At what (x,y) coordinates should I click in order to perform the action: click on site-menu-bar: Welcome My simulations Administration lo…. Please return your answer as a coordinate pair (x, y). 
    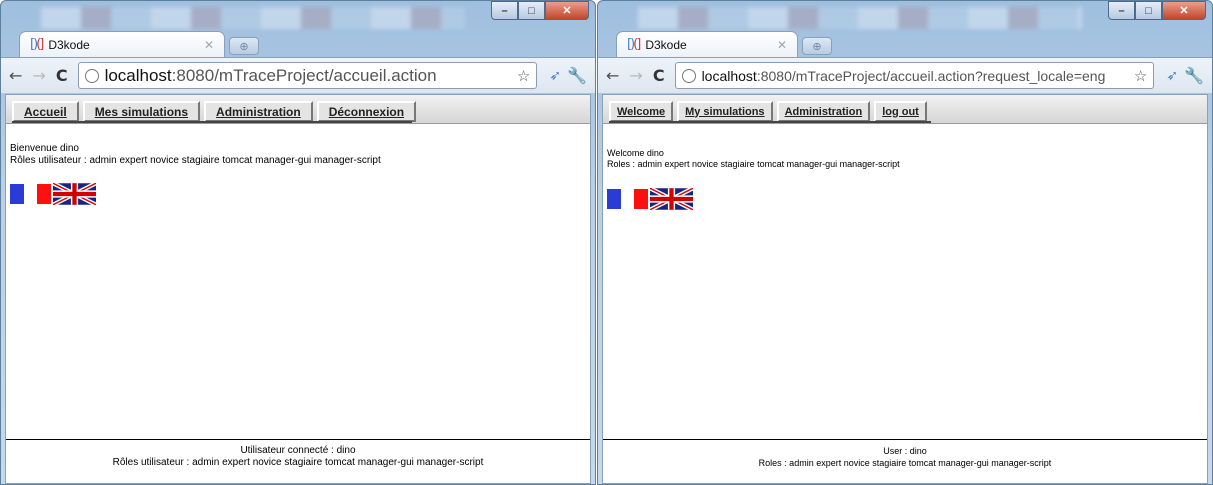
    Looking at the image, I should click on (905, 109).